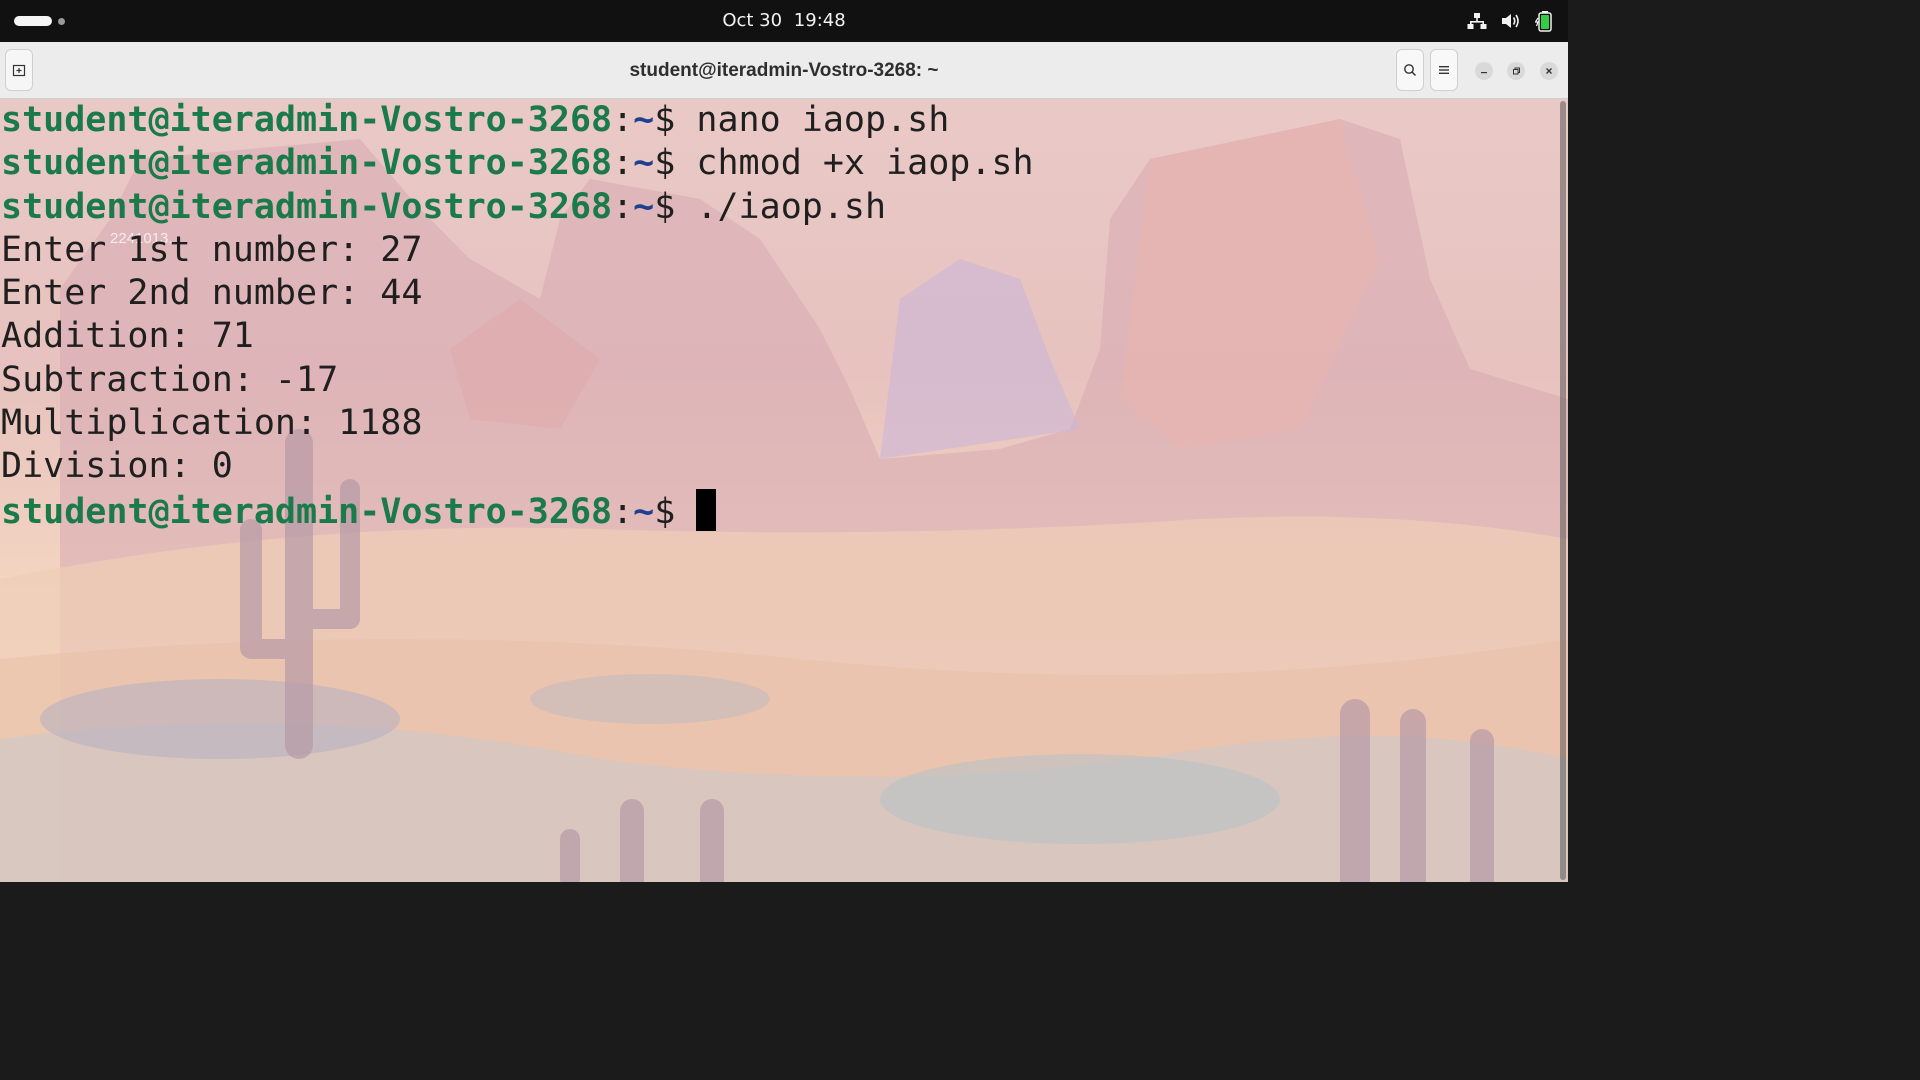 This screenshot has width=1920, height=1080. What do you see at coordinates (1563, 490) in the screenshot?
I see `scrollbar` at bounding box center [1563, 490].